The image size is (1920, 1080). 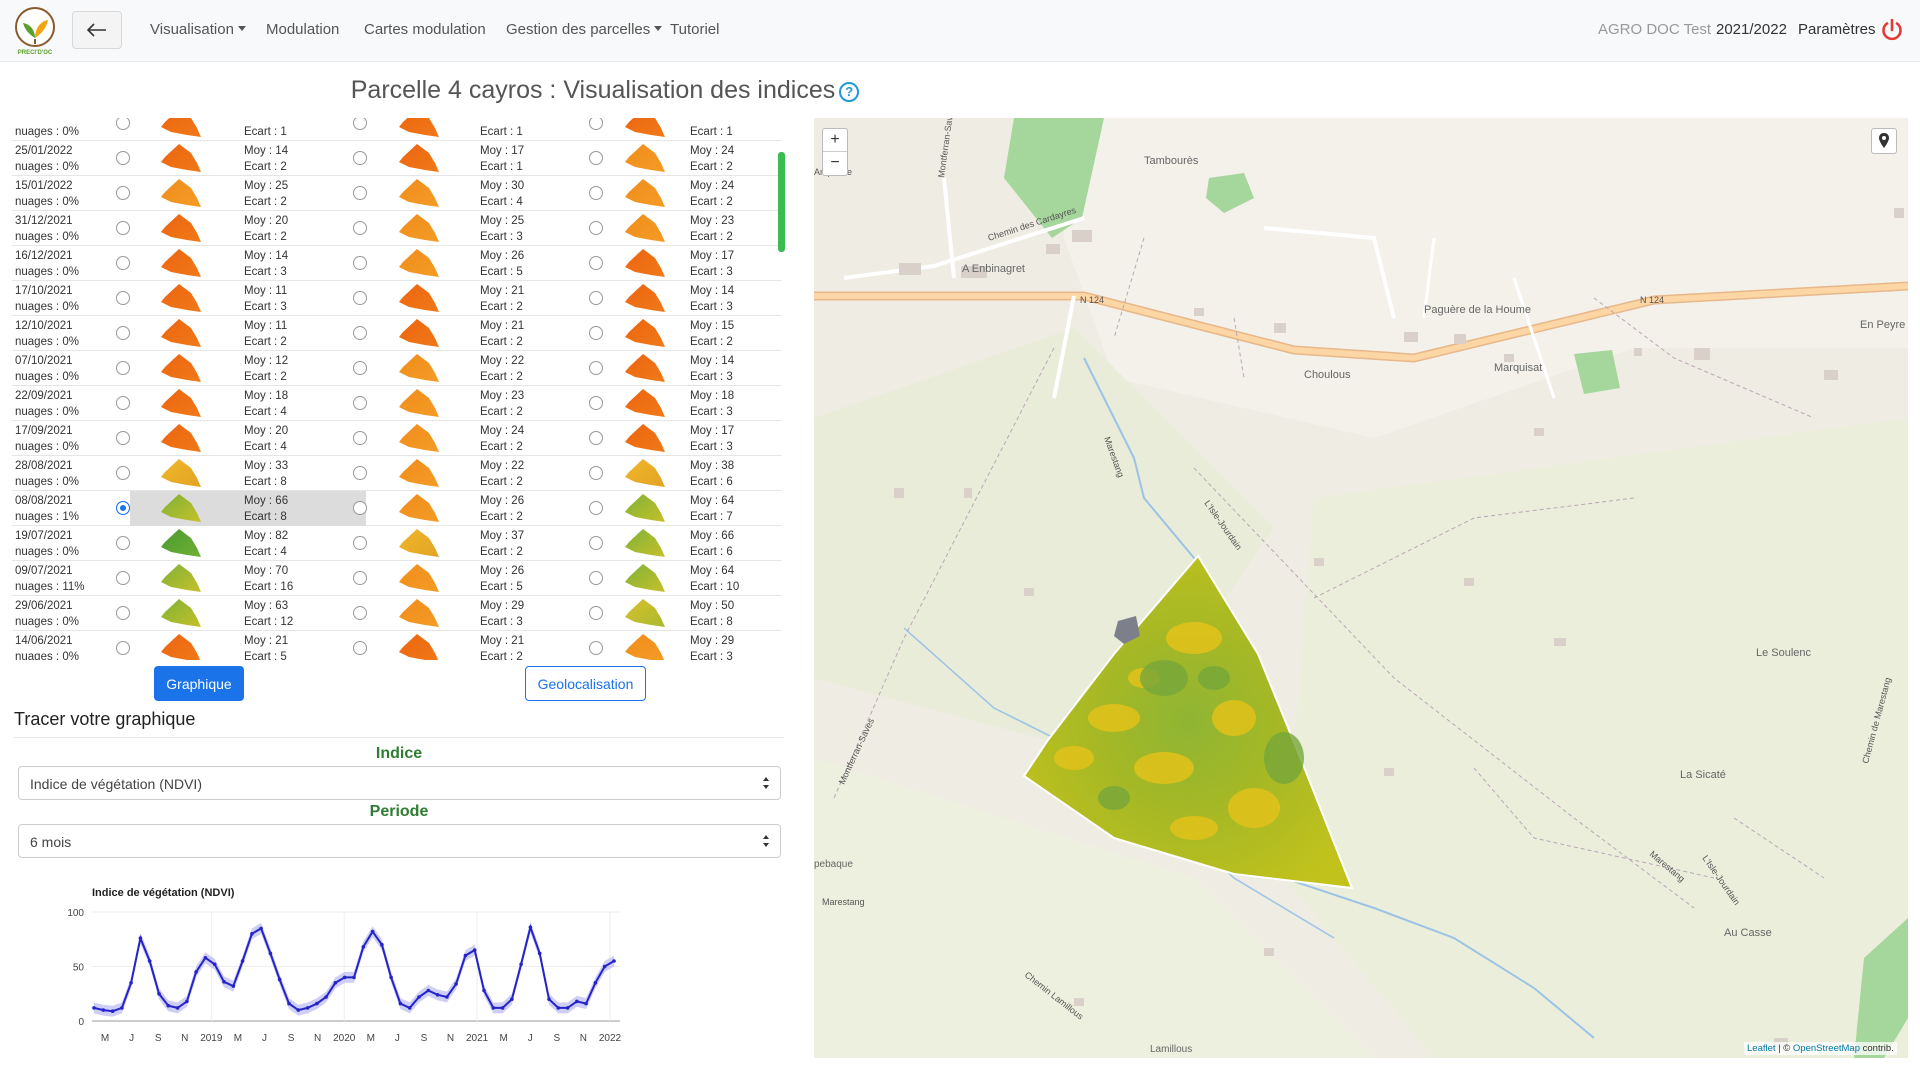 I want to click on season-selector: 2021/2022, so click(x=1751, y=29).